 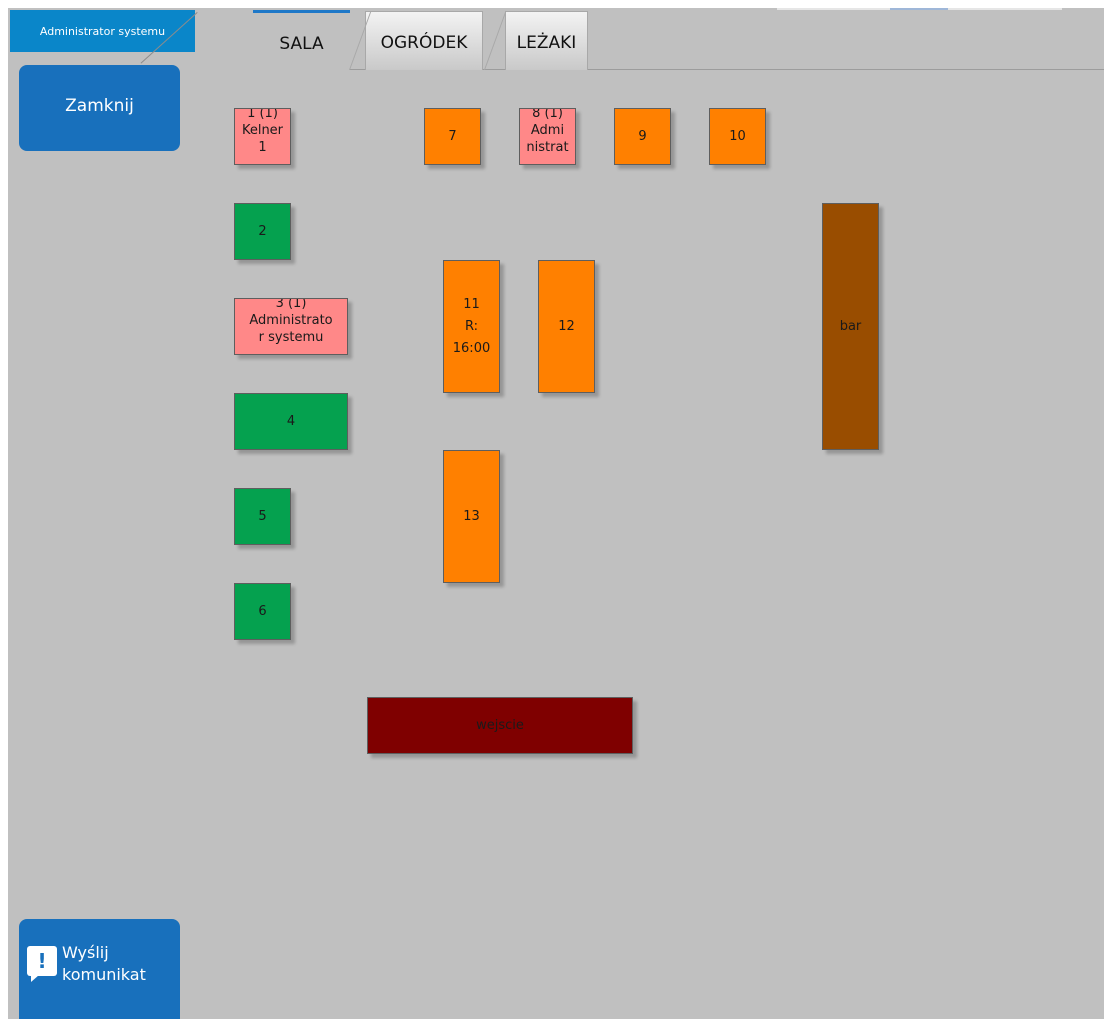 I want to click on table-5-label: 5, so click(x=262, y=516).